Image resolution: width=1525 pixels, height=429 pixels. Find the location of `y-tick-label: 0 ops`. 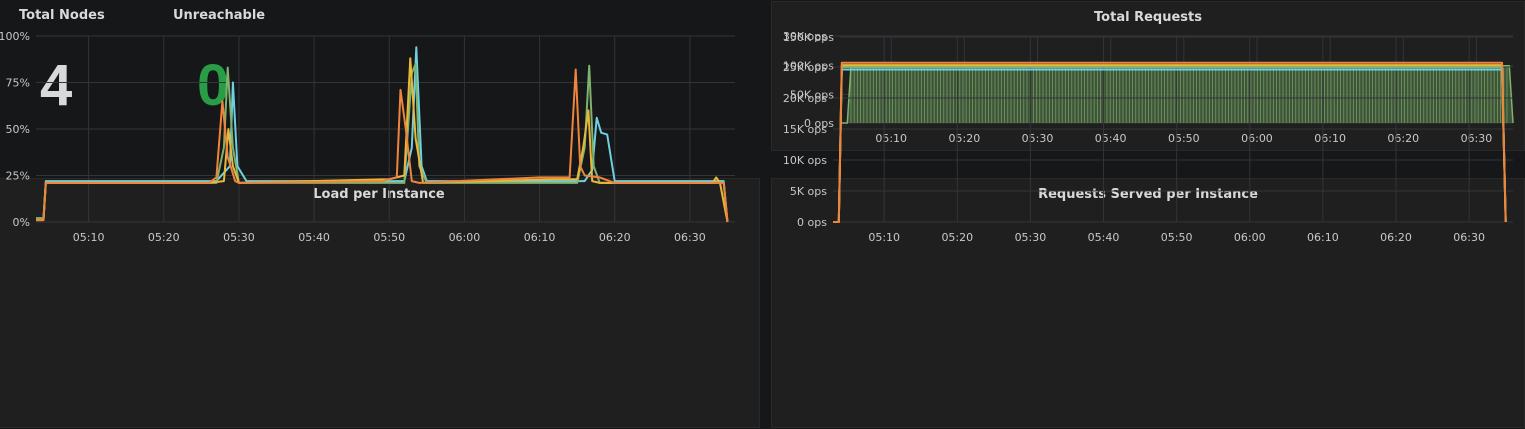

y-tick-label: 0 ops is located at coordinates (812, 222).